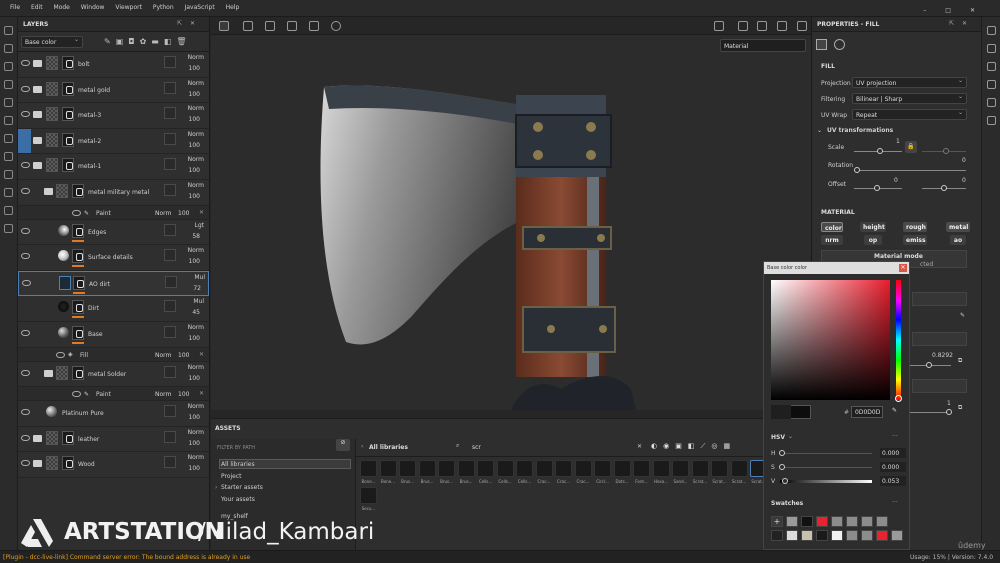 The image size is (1000, 563). Describe the element at coordinates (958, 227) in the screenshot. I see `channel-metal: metal` at that location.